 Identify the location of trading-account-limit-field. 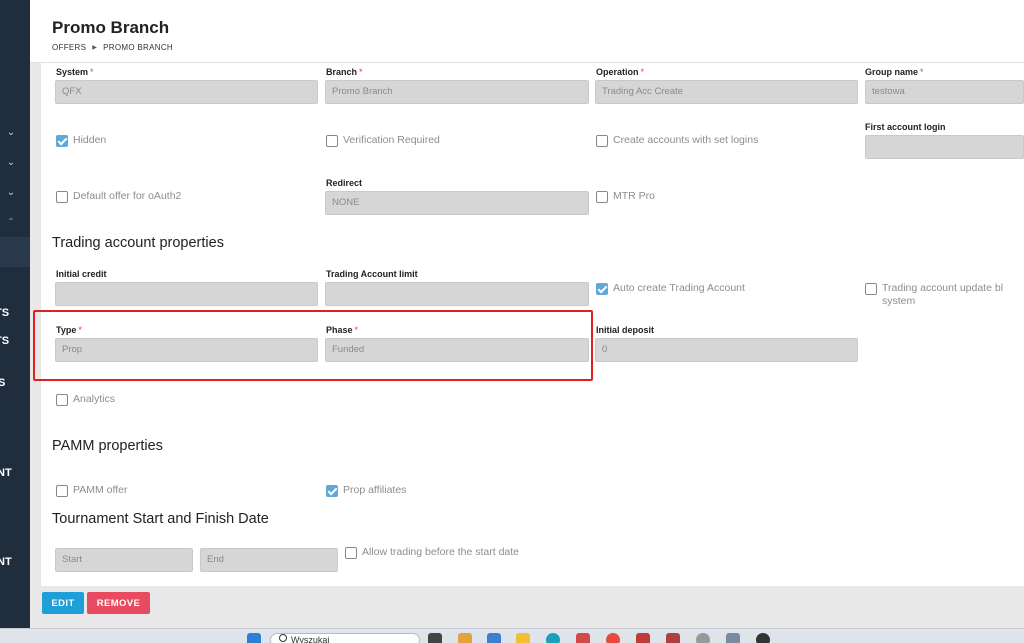
(457, 294).